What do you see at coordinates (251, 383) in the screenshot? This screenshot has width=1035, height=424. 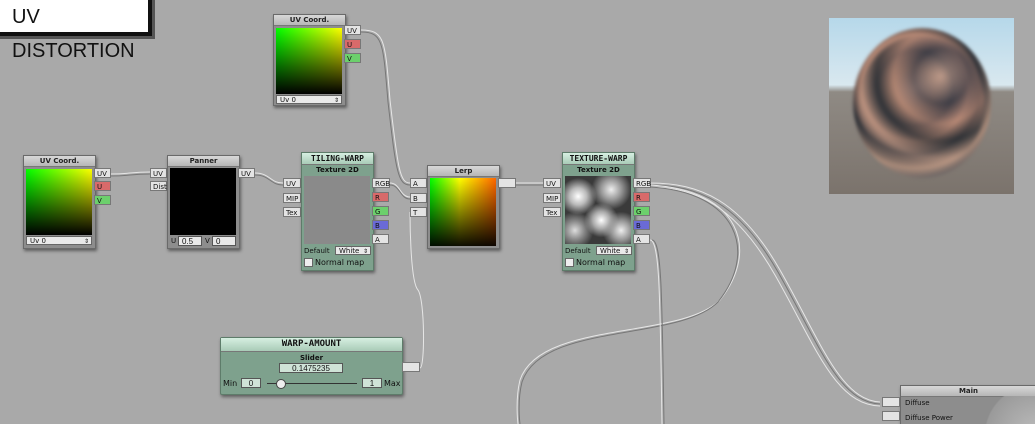 I see `min-value-field: 0` at bounding box center [251, 383].